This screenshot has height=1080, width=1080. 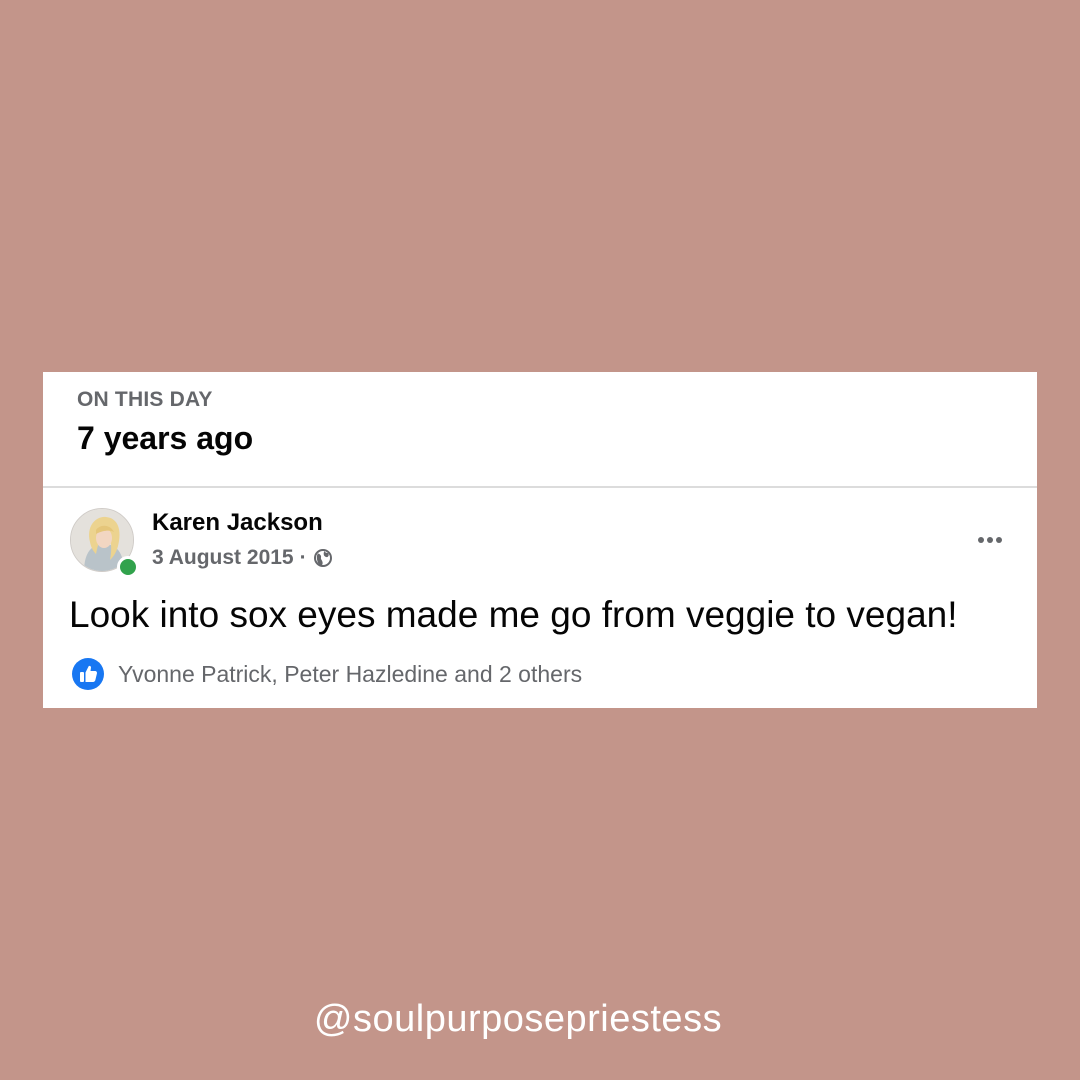 I want to click on account-handle: @soulpurposepriestess, so click(x=518, y=1019).